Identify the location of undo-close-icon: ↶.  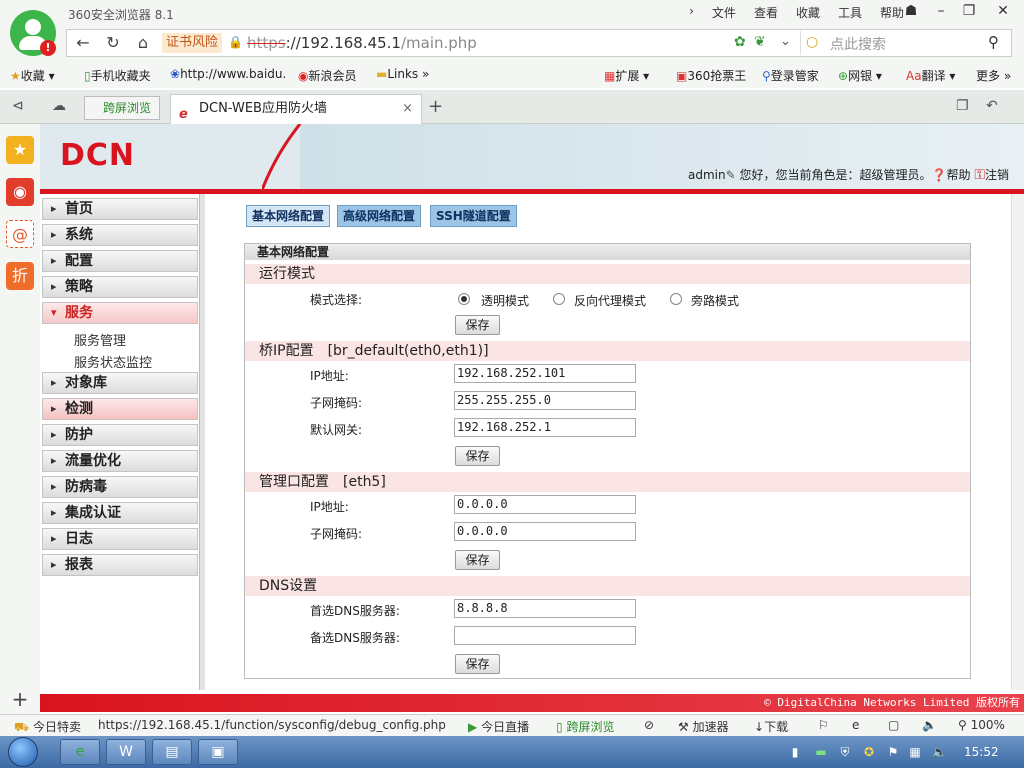
(992, 106).